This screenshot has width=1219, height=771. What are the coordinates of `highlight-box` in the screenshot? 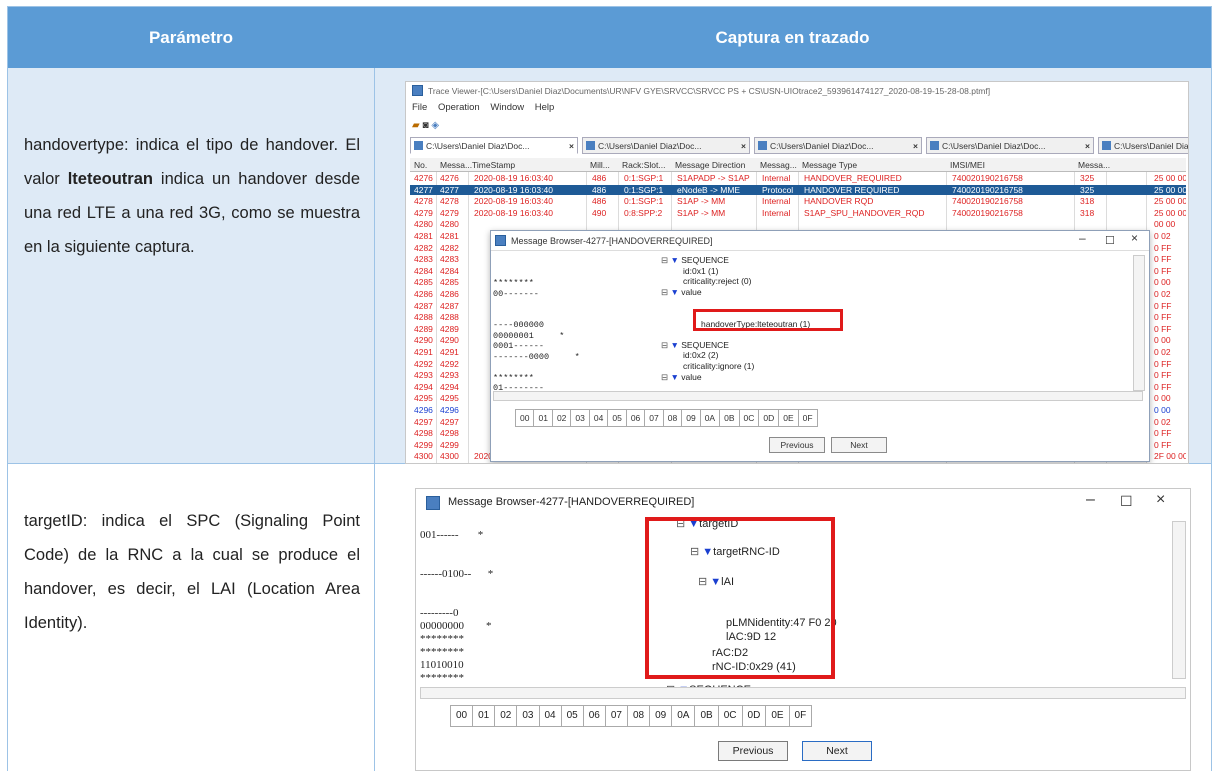 It's located at (740, 598).